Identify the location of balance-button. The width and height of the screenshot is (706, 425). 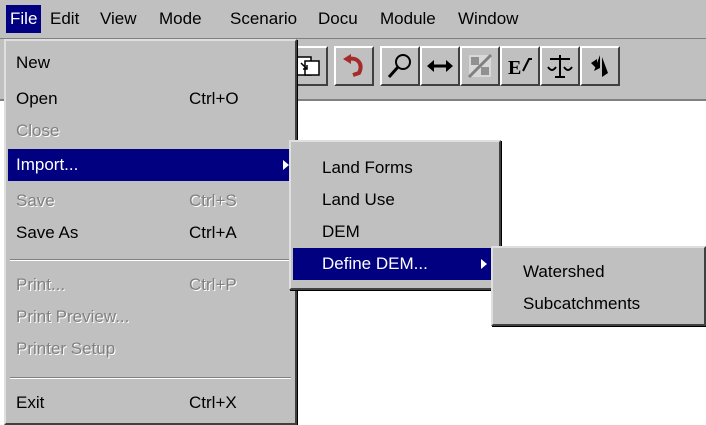
(560, 66).